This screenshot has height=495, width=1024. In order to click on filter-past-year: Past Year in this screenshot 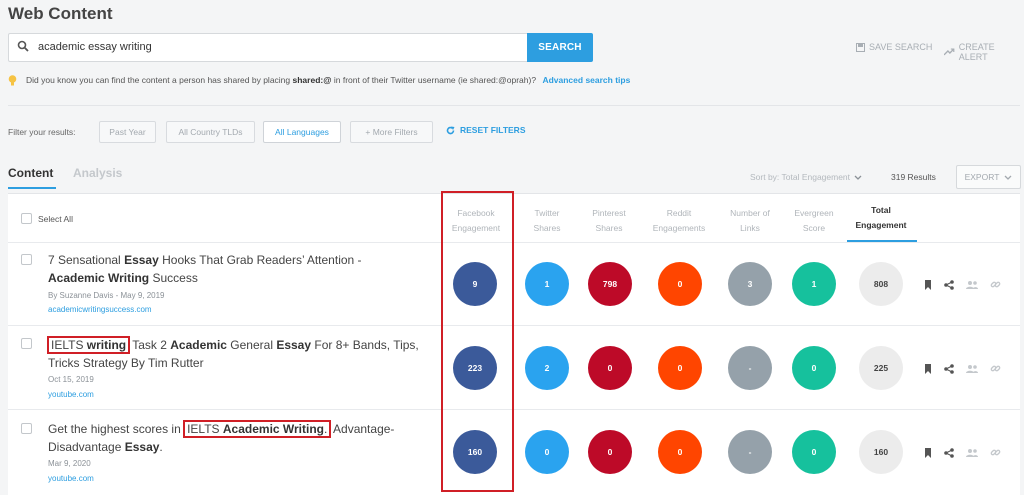, I will do `click(127, 132)`.